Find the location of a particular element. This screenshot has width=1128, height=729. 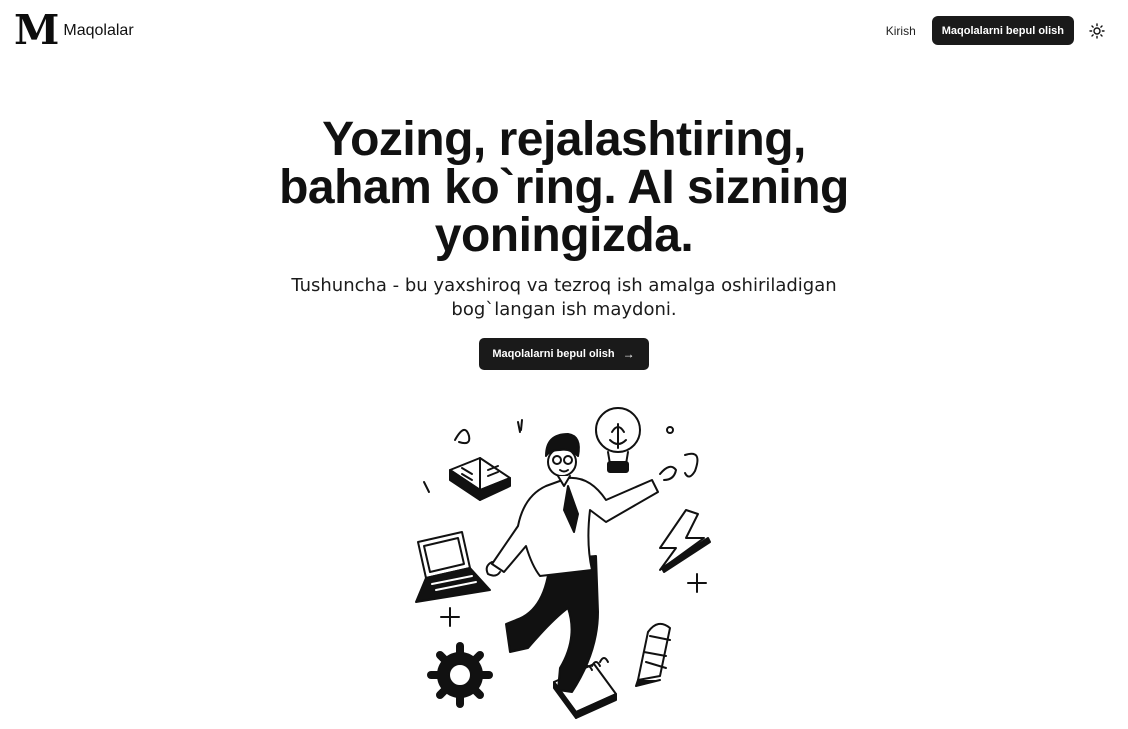

sparkle-right is located at coordinates (697, 583).